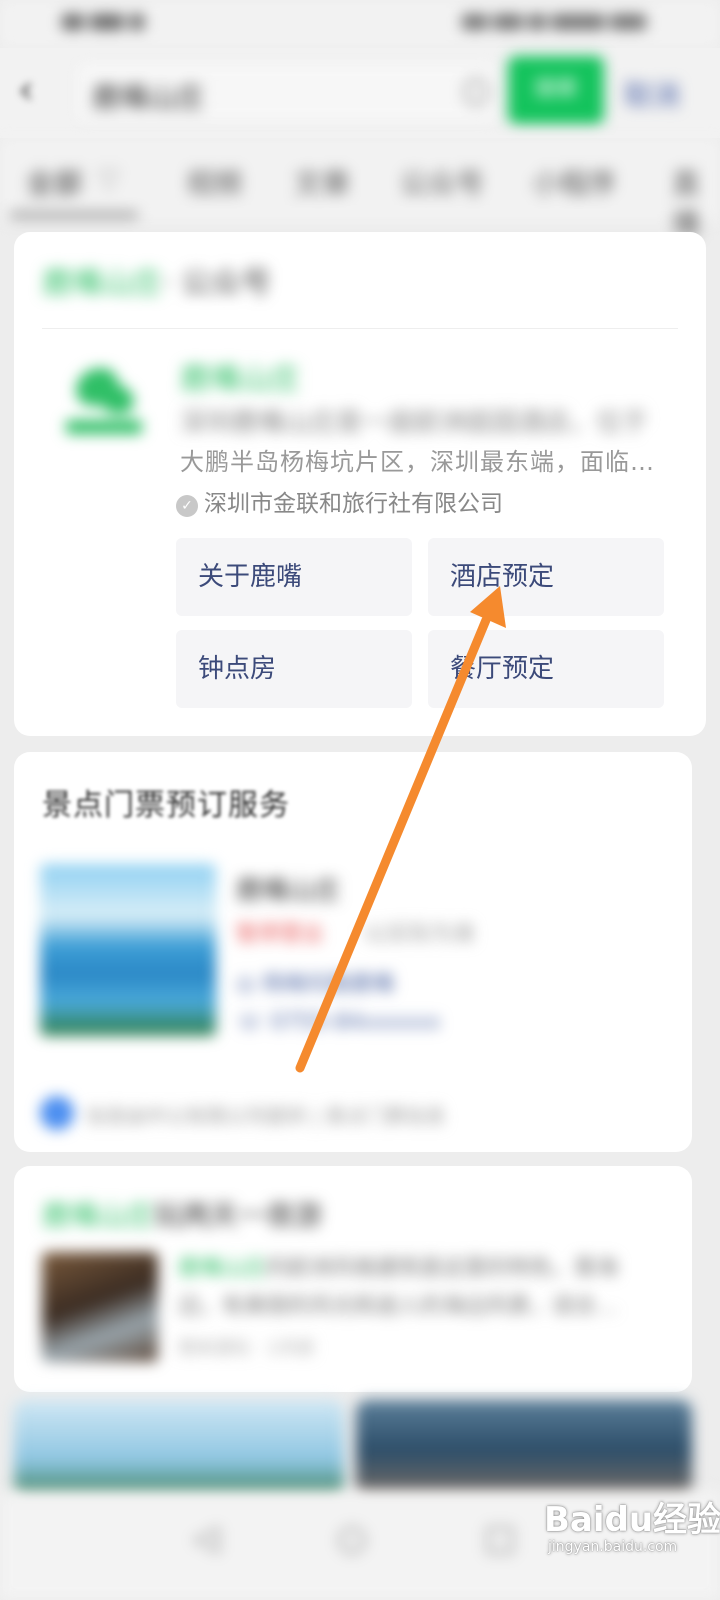 The image size is (720, 1600). Describe the element at coordinates (322, 182) in the screenshot. I see `tab-article: 文章` at that location.